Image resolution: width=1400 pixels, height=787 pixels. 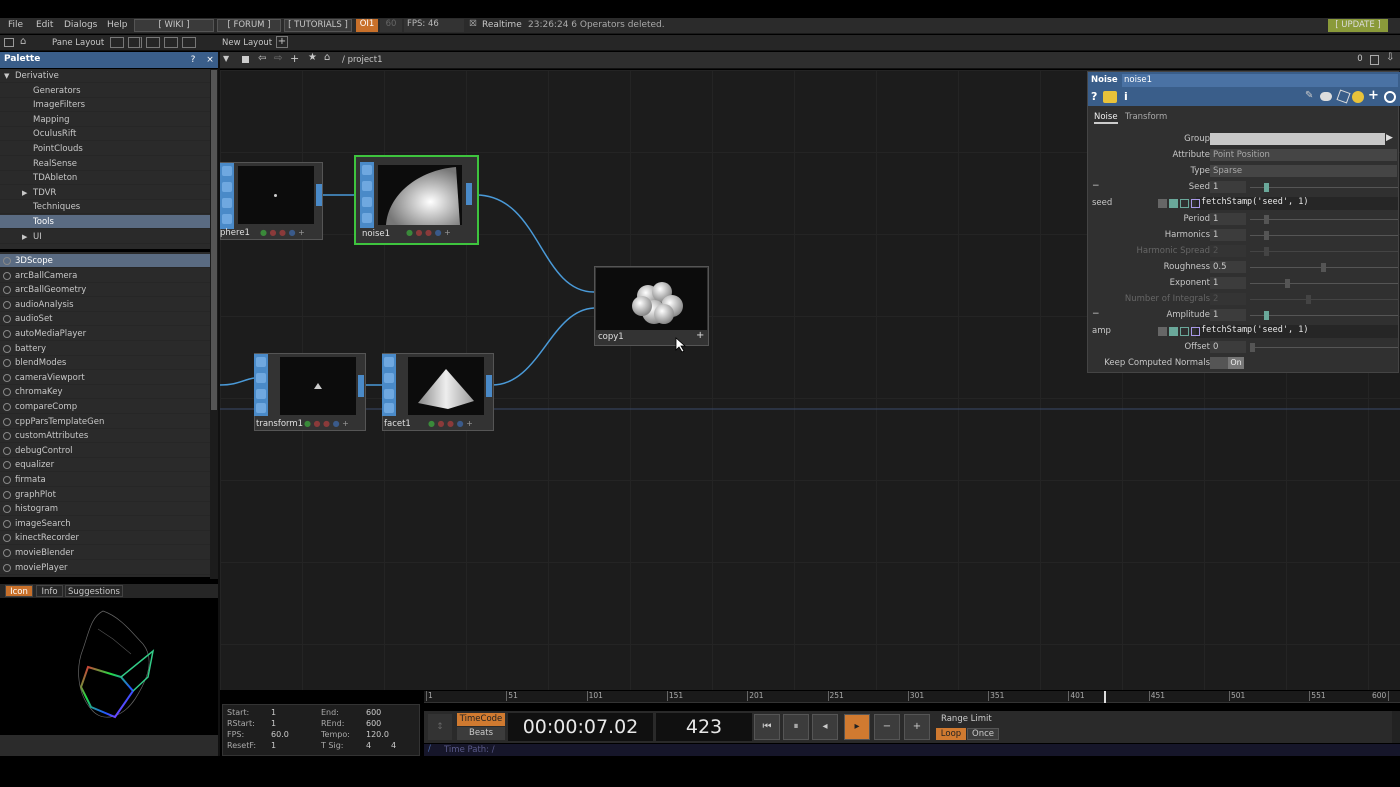 I want to click on bookmark-star-icon: ★, so click(x=312, y=57).